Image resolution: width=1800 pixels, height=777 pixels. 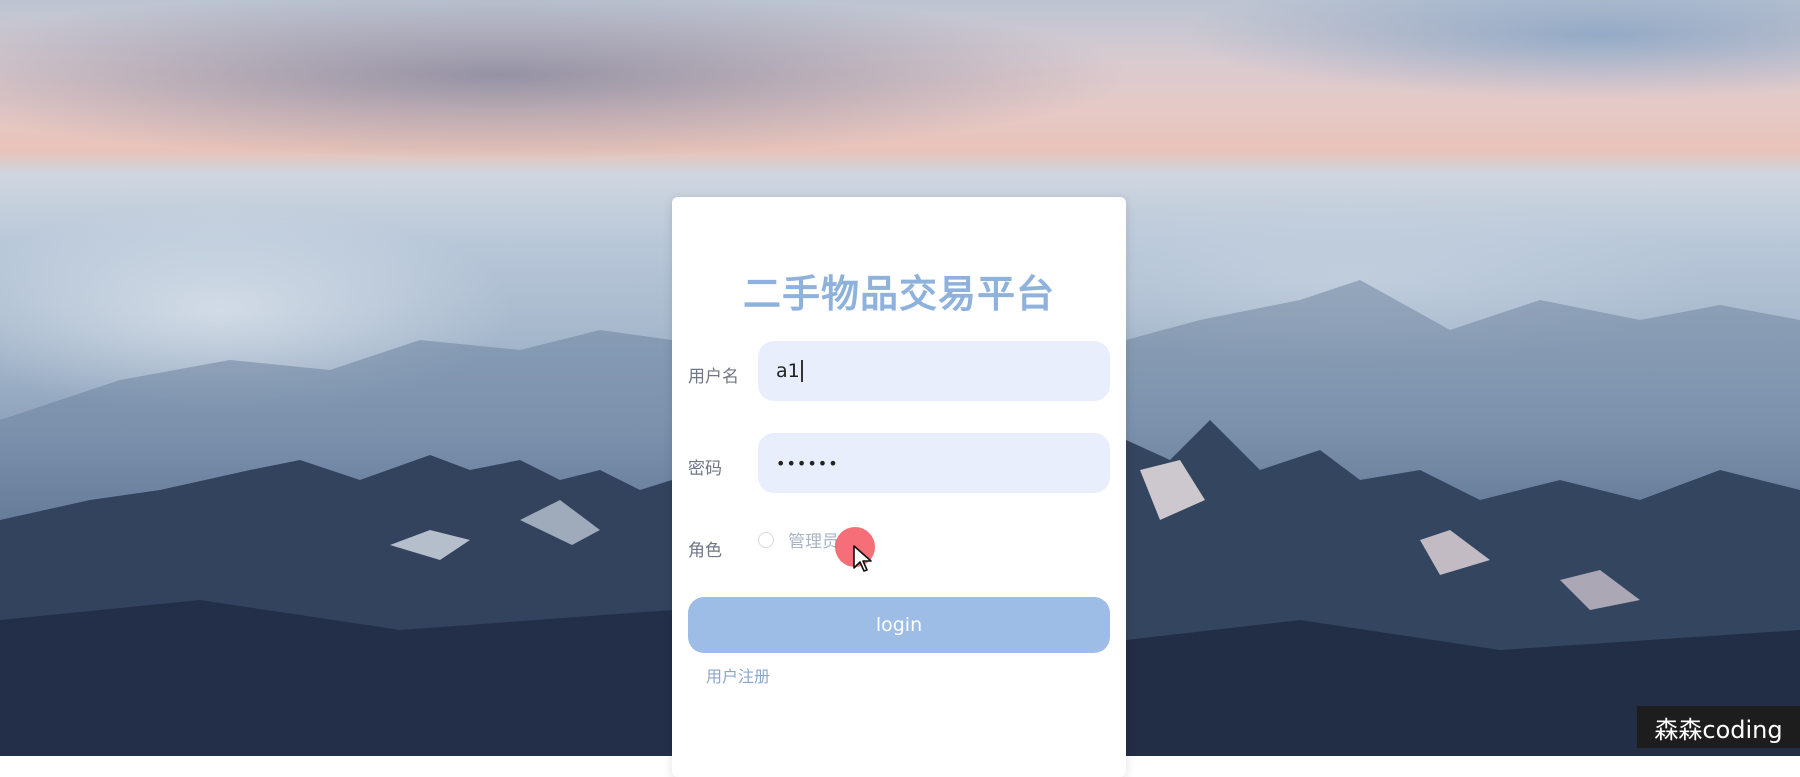 What do you see at coordinates (713, 377) in the screenshot?
I see `username-label: 用户名` at bounding box center [713, 377].